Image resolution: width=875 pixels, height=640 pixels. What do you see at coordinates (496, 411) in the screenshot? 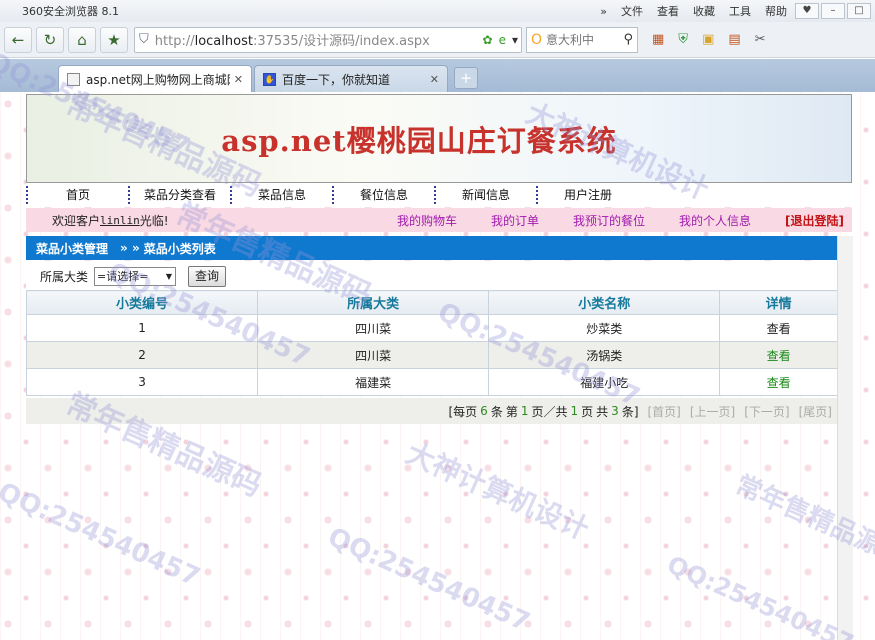
I see `pager-per-page-suffix: 条` at bounding box center [496, 411].